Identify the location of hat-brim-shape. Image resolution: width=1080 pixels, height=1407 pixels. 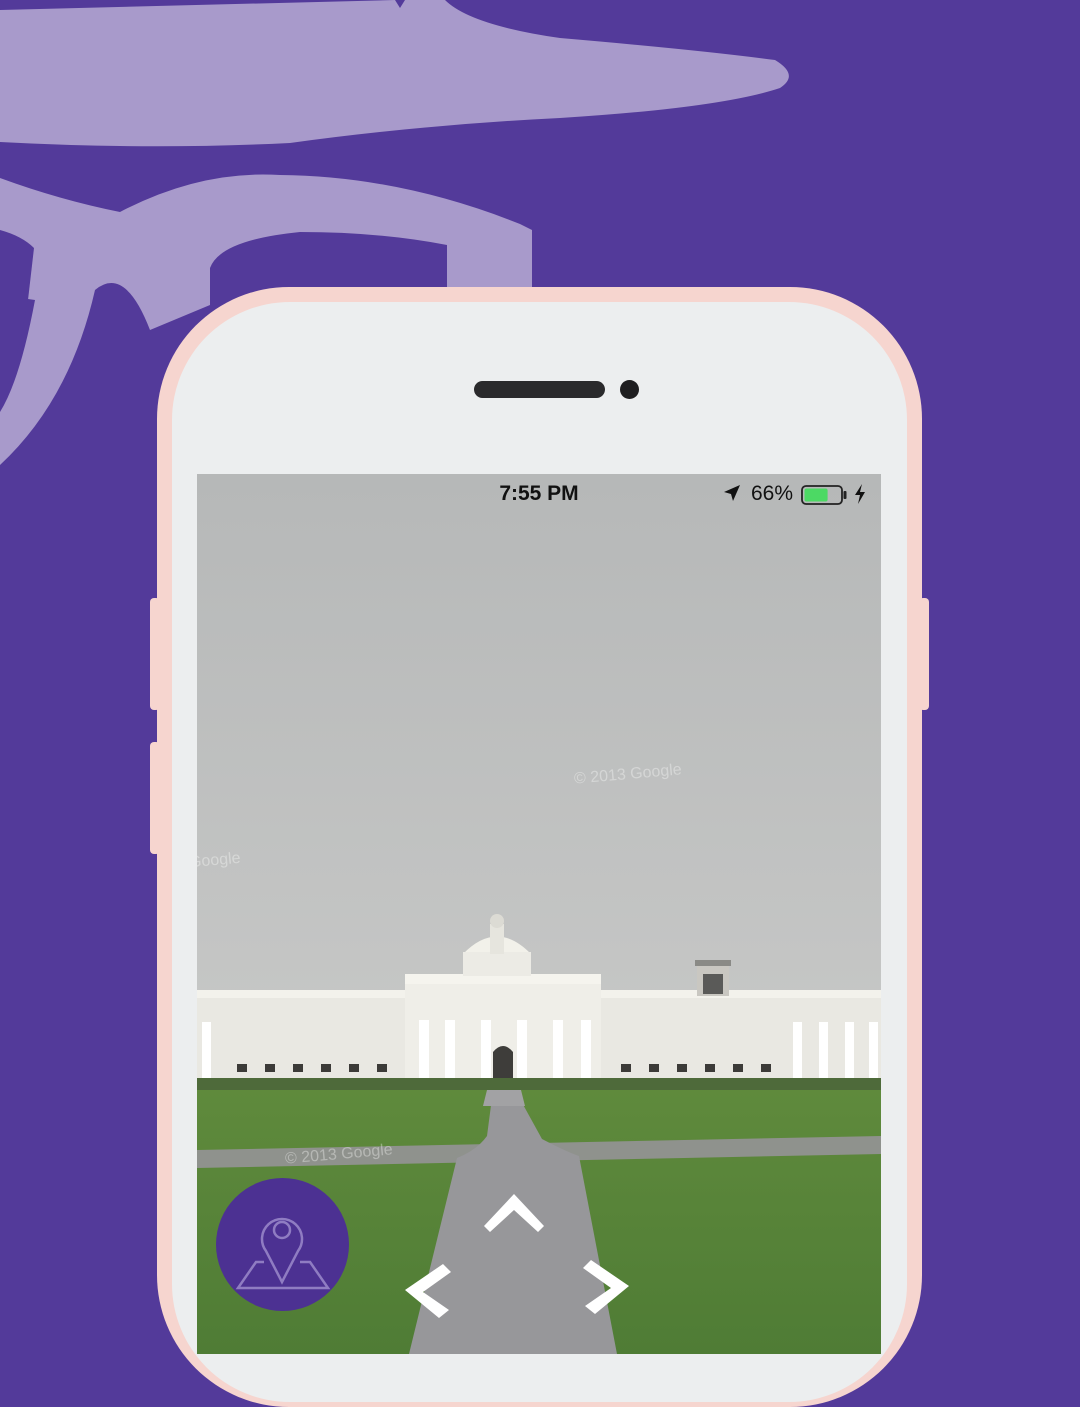
(394, 73).